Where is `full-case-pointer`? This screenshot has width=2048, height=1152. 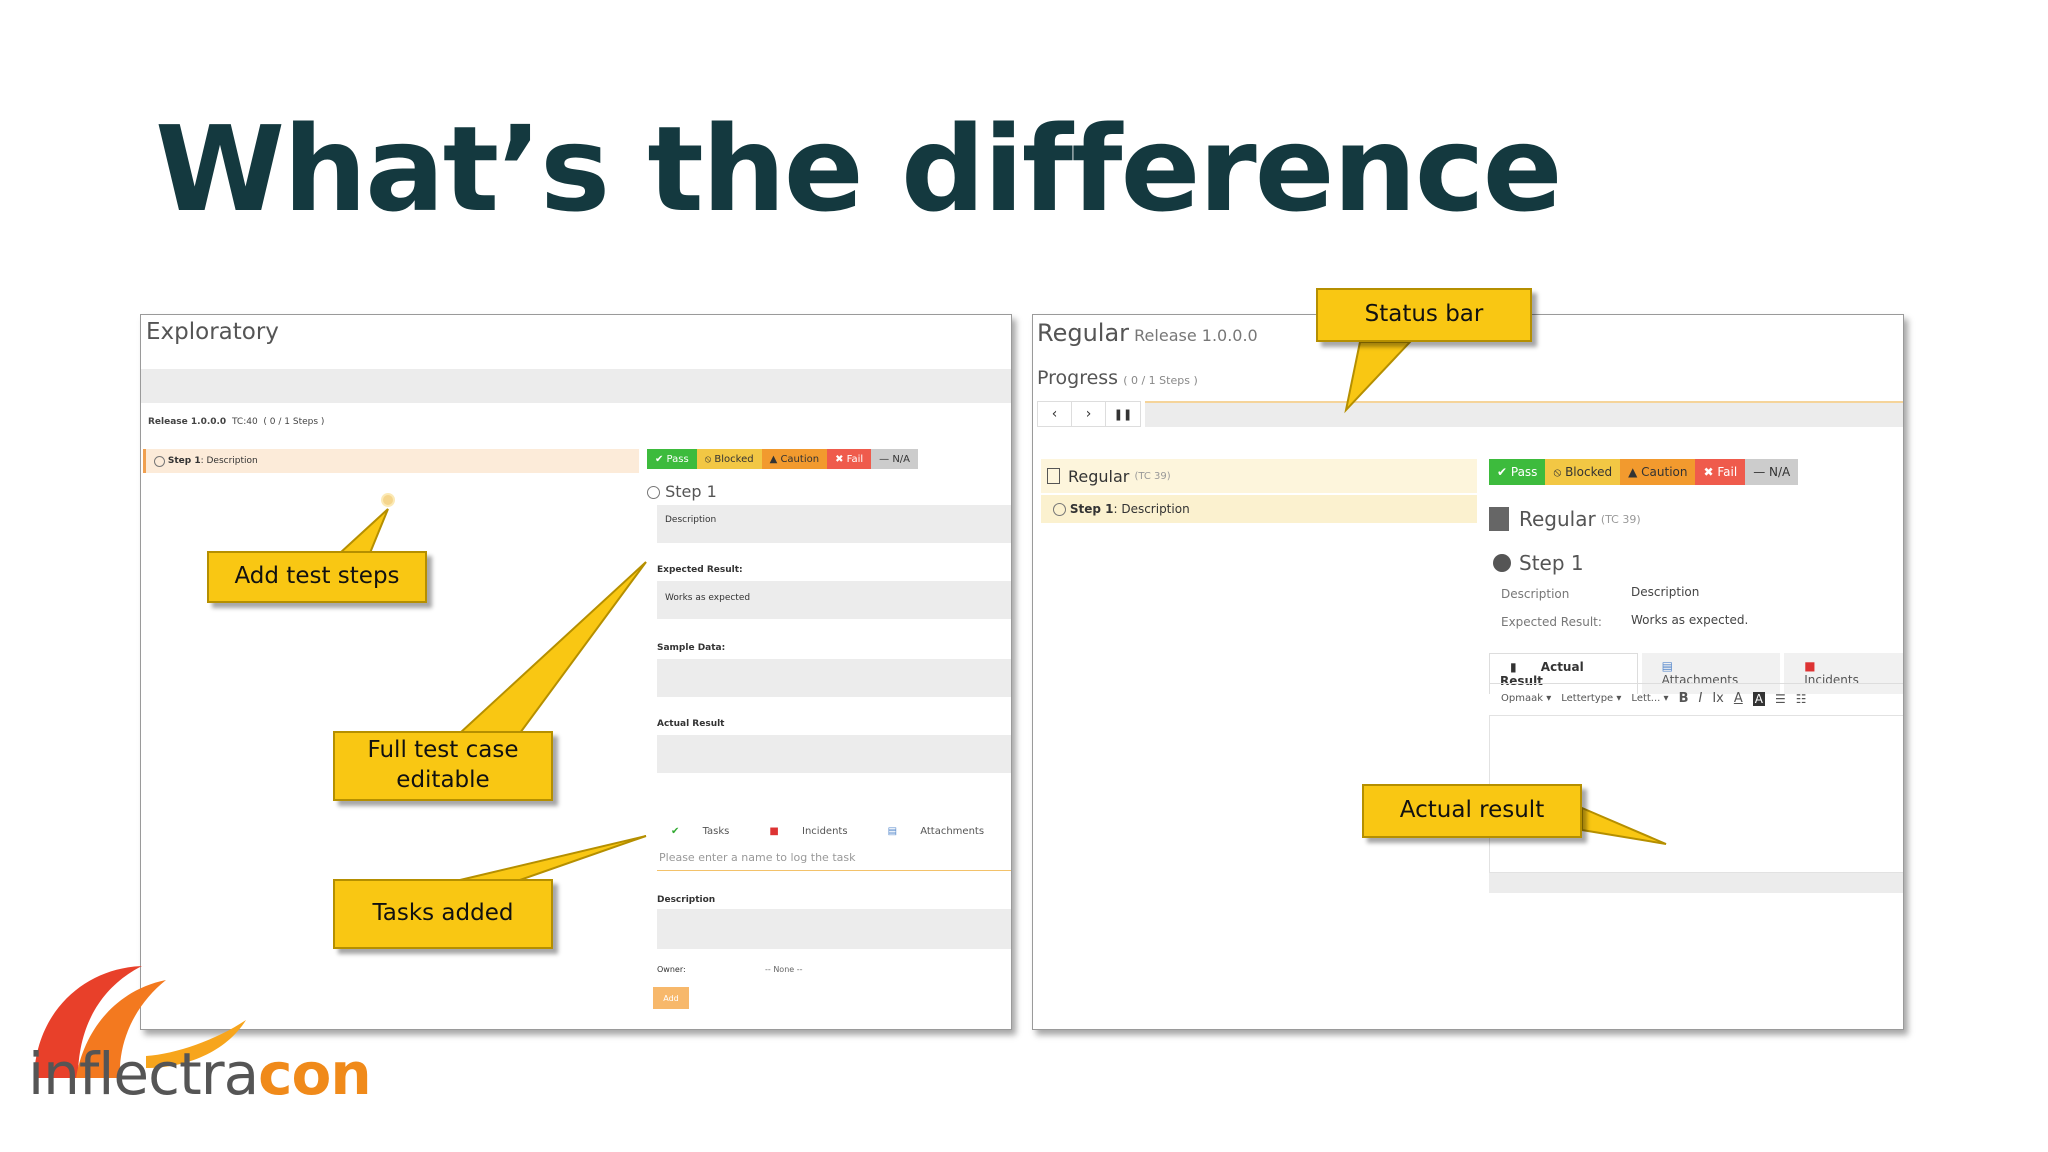 full-case-pointer is located at coordinates (552, 647).